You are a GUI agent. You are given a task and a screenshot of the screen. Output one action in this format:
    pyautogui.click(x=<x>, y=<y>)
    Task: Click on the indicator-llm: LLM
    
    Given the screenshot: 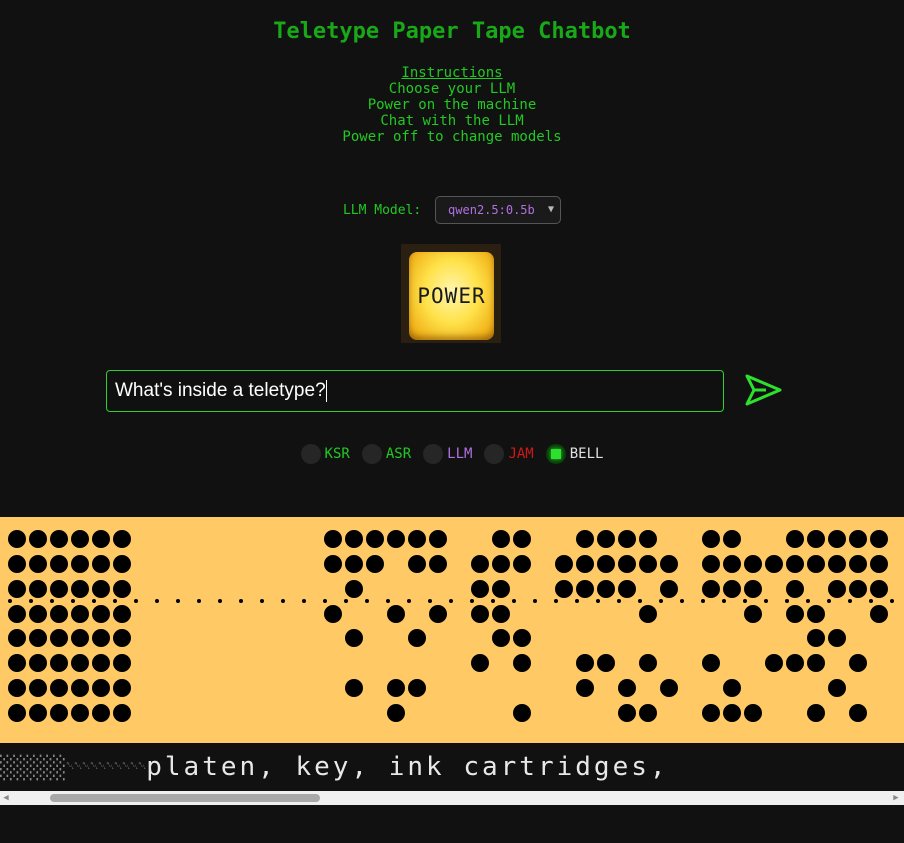 What is the action you would take?
    pyautogui.click(x=447, y=454)
    